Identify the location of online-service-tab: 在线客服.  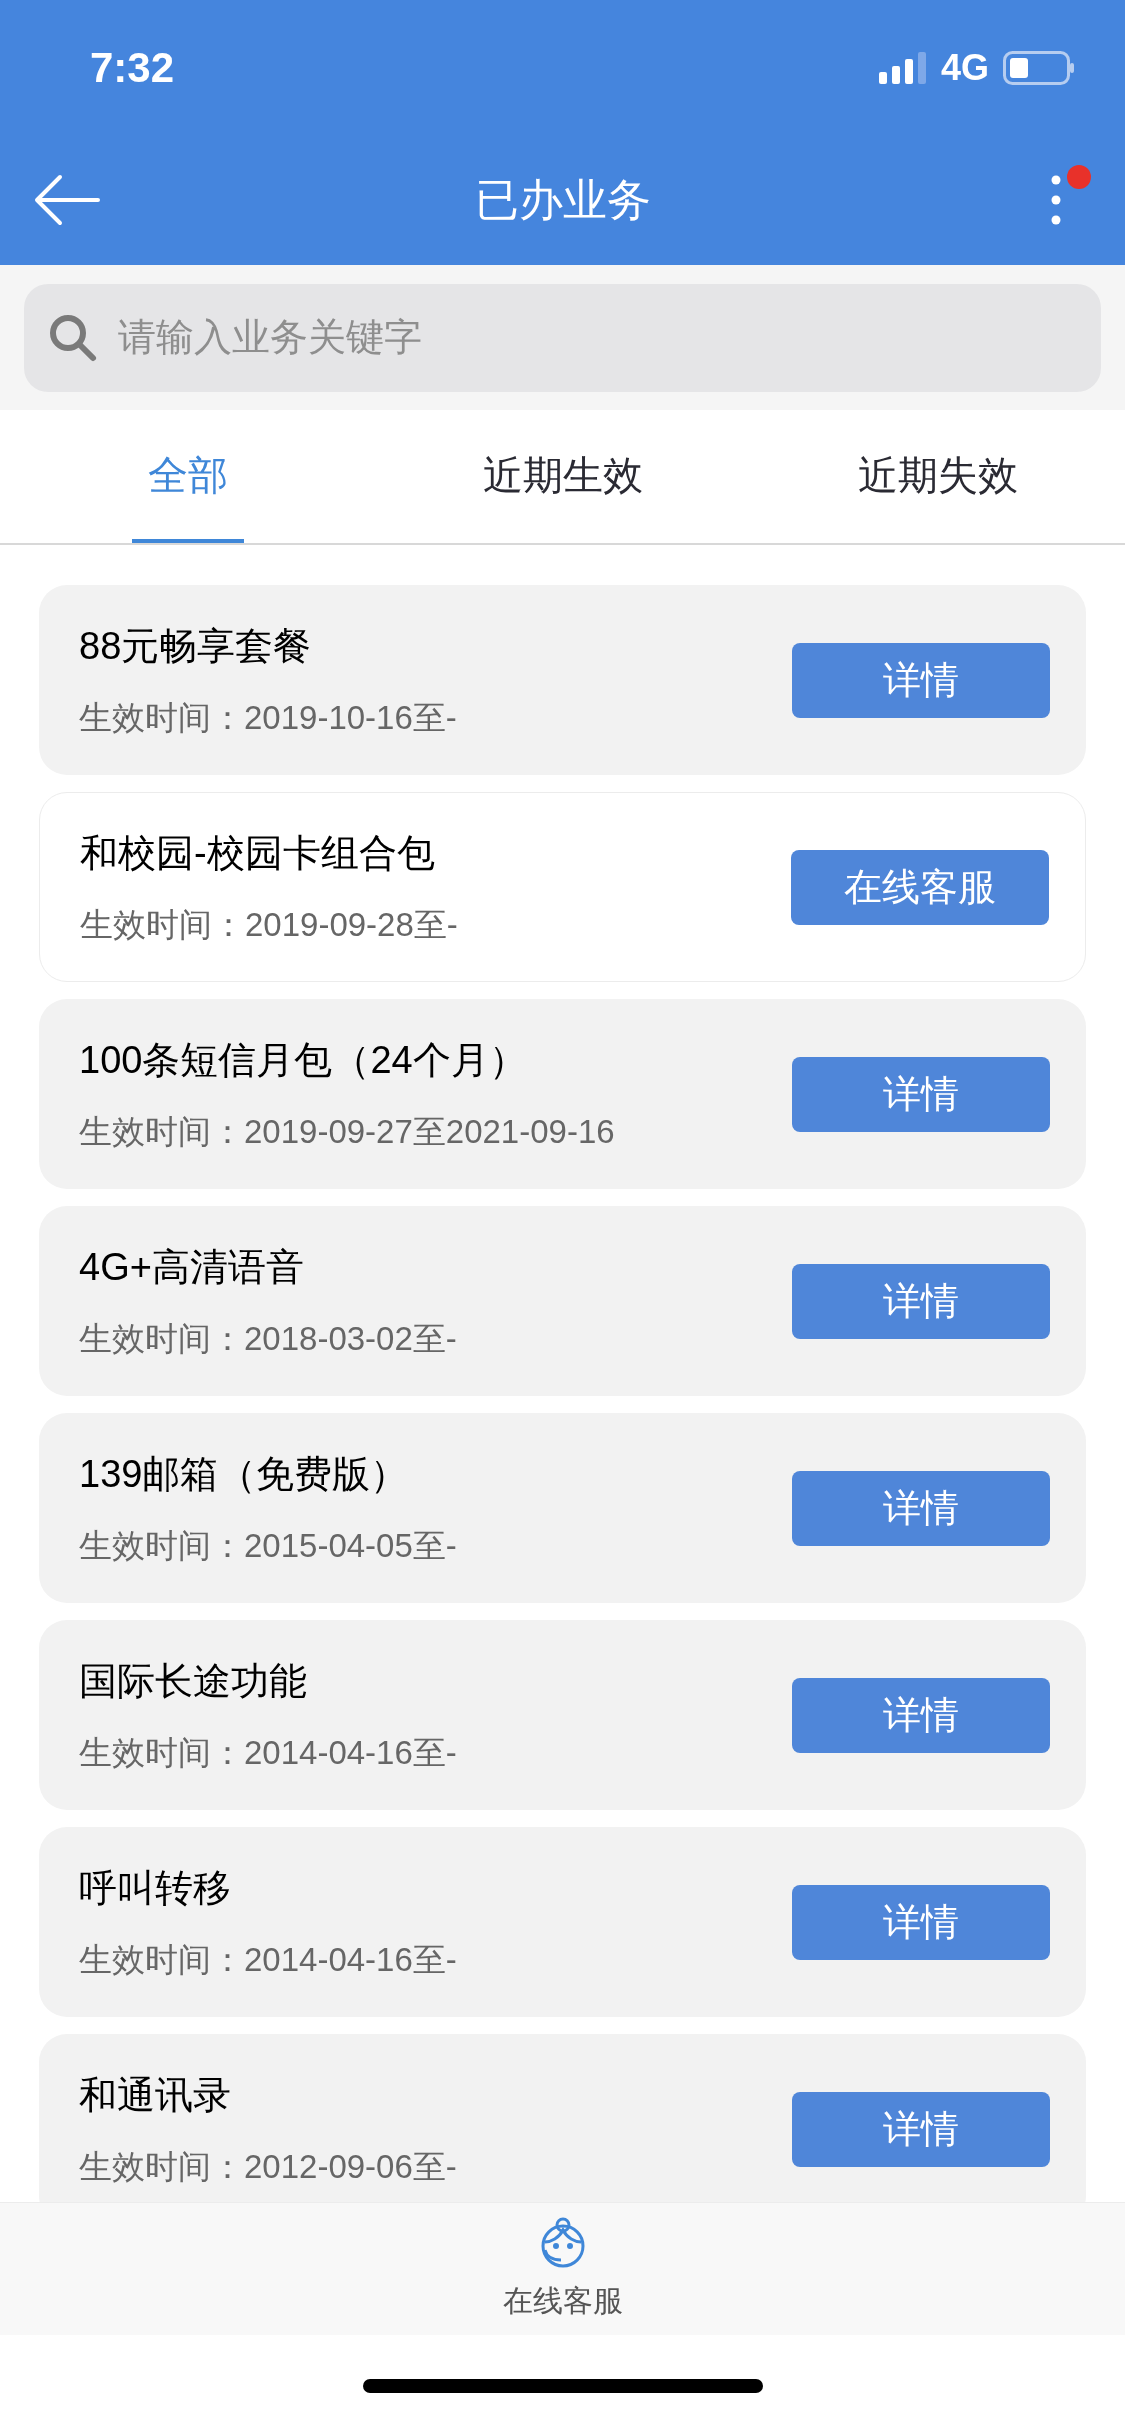
(562, 2269).